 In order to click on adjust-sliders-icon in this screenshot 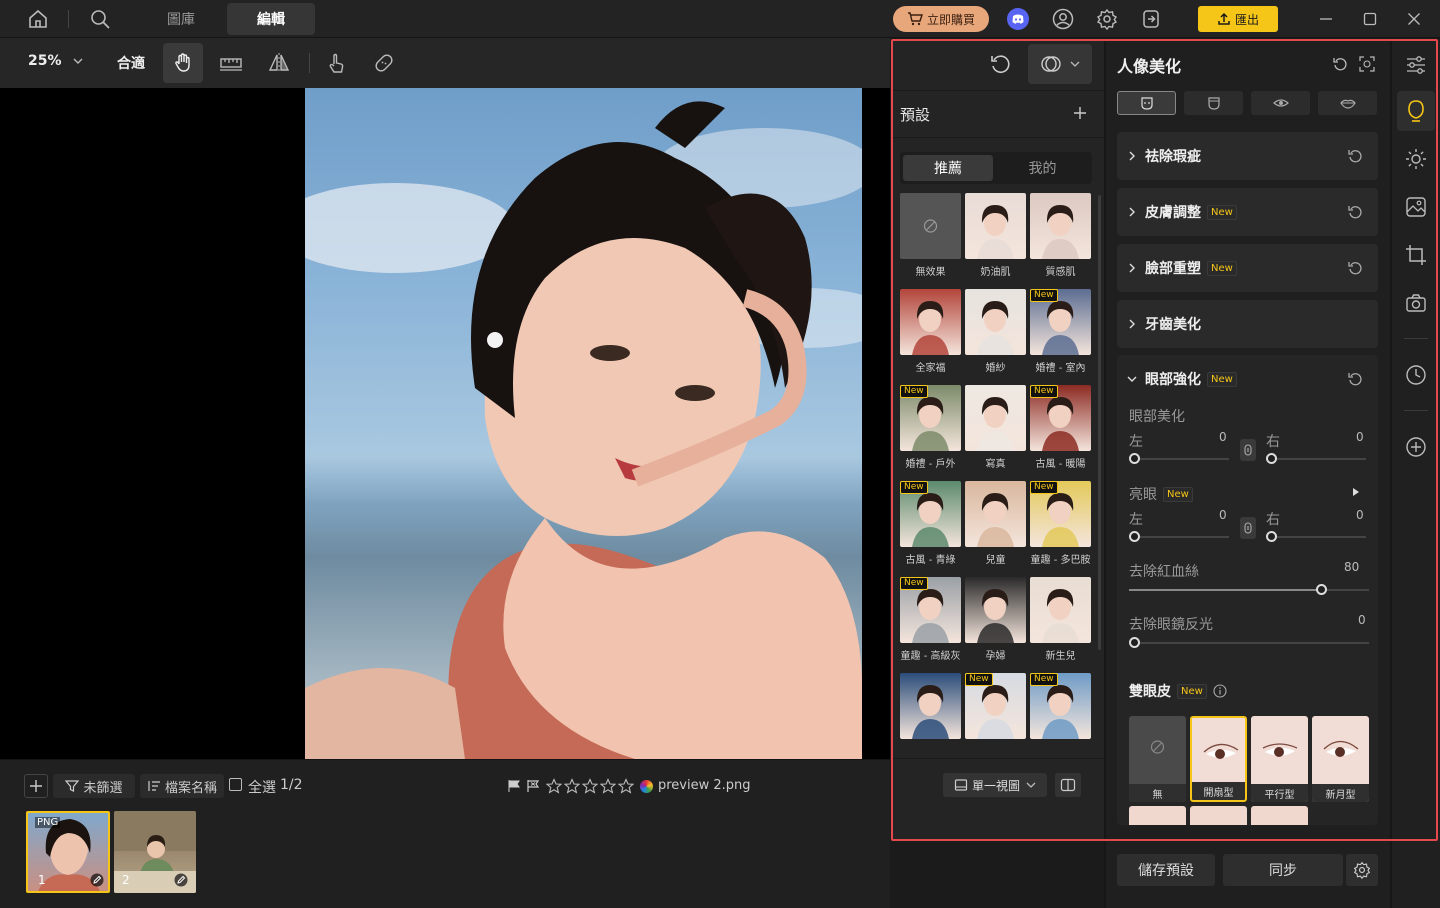, I will do `click(1416, 65)`.